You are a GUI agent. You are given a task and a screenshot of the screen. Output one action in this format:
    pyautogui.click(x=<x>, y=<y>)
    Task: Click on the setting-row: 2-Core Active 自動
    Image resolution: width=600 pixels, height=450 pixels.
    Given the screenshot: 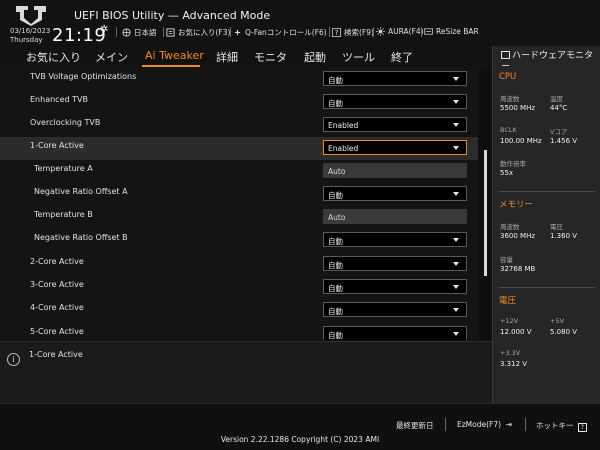 What is the action you would take?
    pyautogui.click(x=239, y=264)
    